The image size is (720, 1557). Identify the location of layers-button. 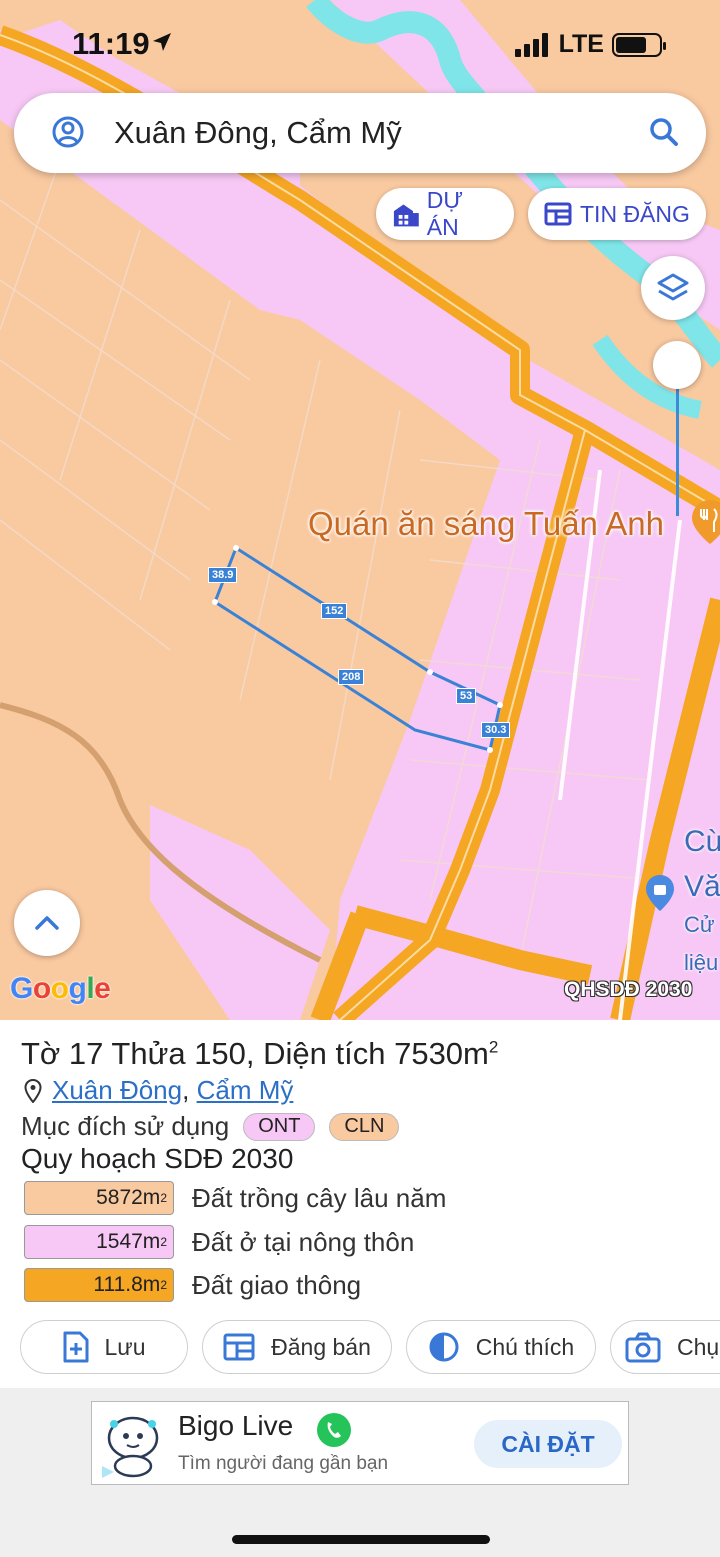
(673, 288).